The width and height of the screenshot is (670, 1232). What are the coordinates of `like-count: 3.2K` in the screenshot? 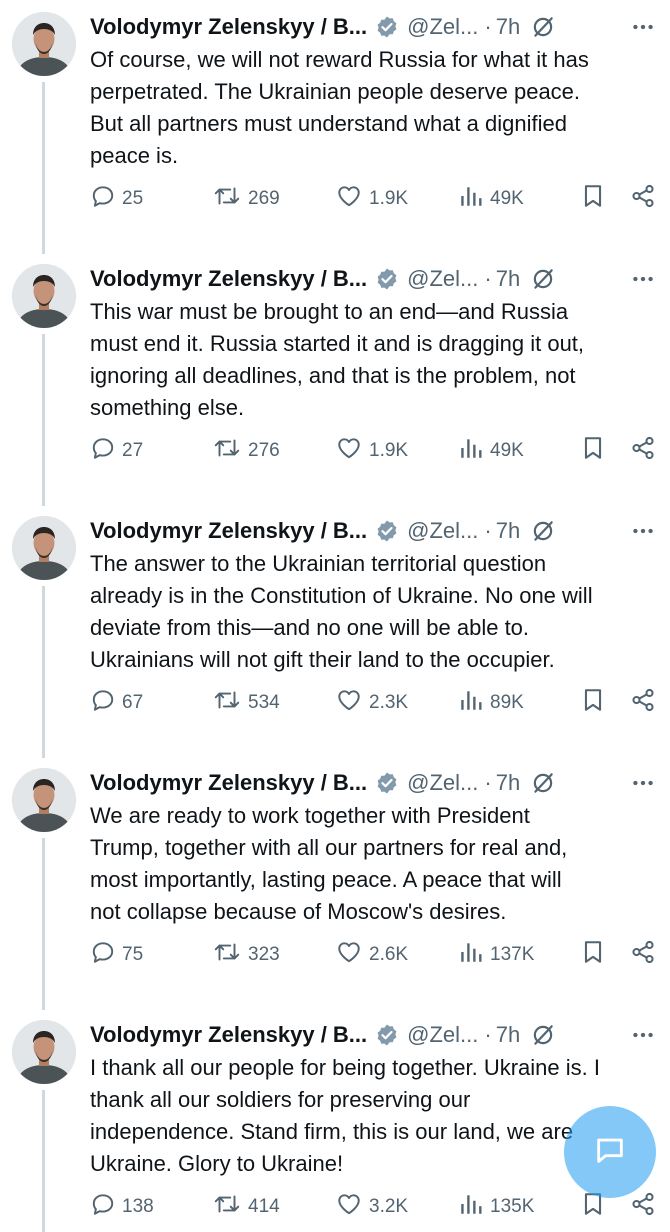 It's located at (389, 1206).